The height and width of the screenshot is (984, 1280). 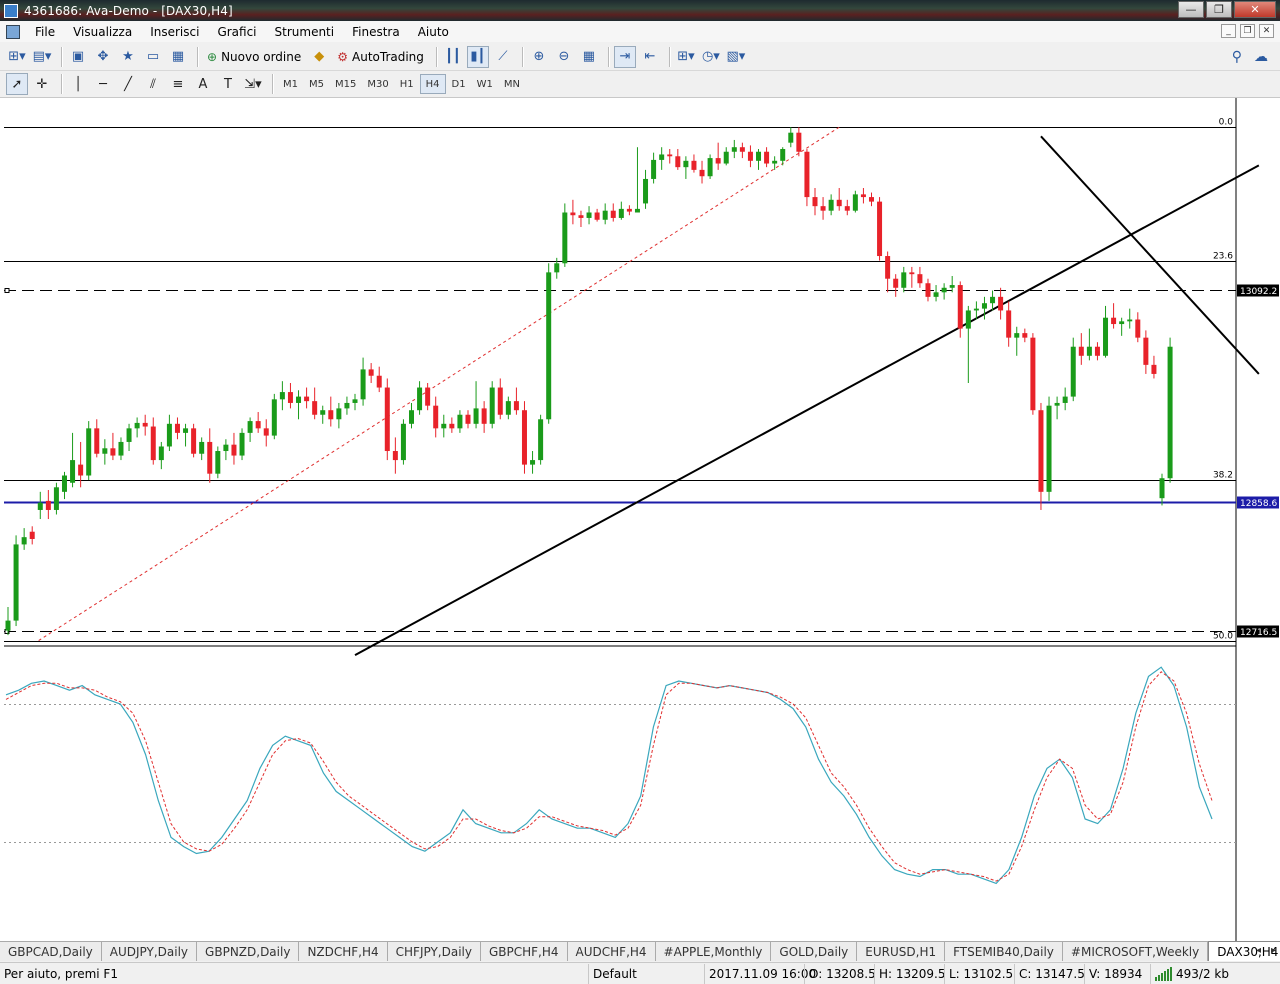 What do you see at coordinates (1163, 973) in the screenshot?
I see `connection-bars-icon` at bounding box center [1163, 973].